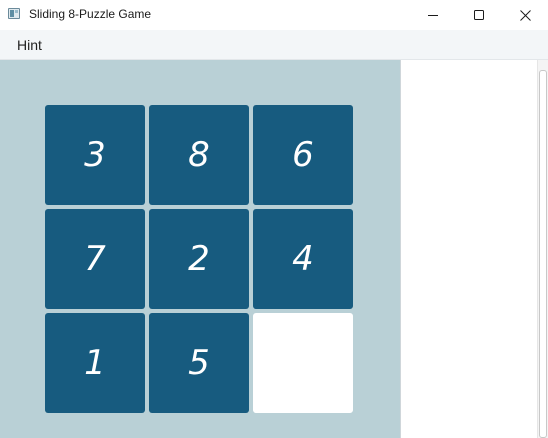 The width and height of the screenshot is (548, 438). What do you see at coordinates (543, 254) in the screenshot?
I see `scrollbar-thumb` at bounding box center [543, 254].